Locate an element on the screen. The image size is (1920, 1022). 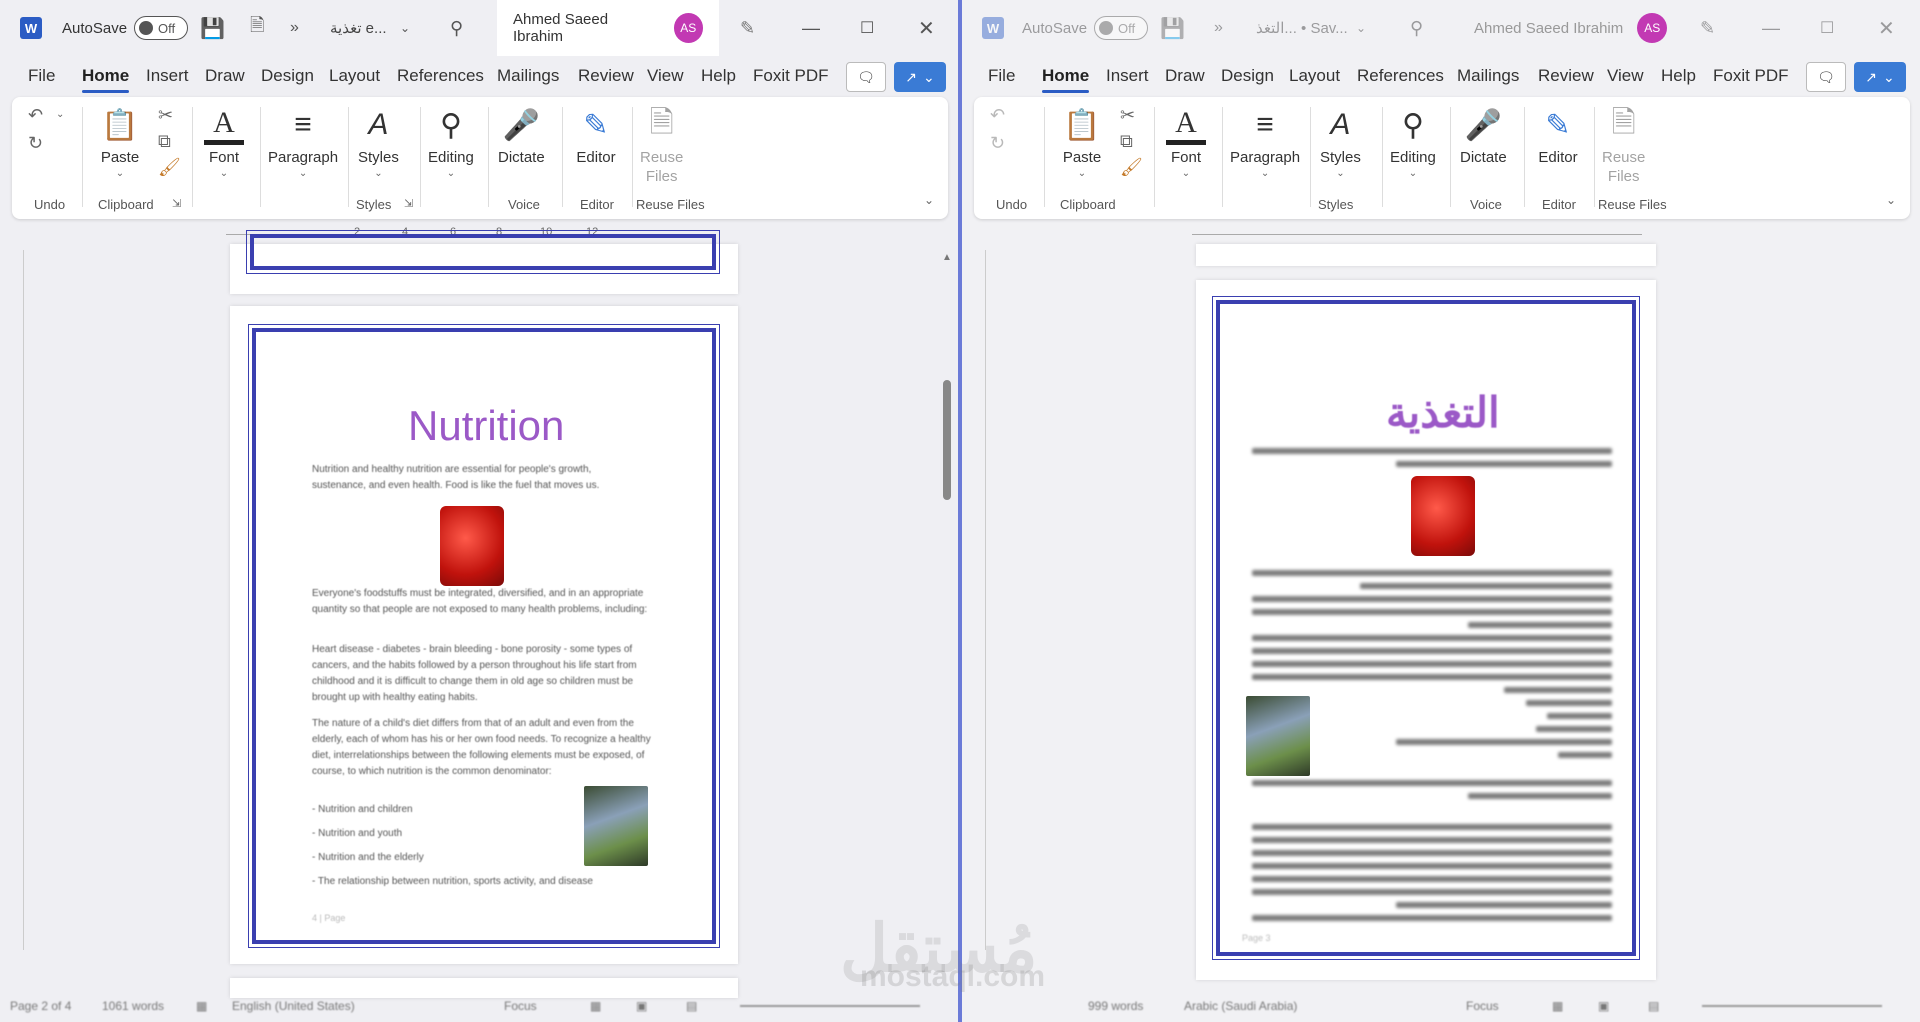
word-count: 1061 words is located at coordinates (133, 1006).